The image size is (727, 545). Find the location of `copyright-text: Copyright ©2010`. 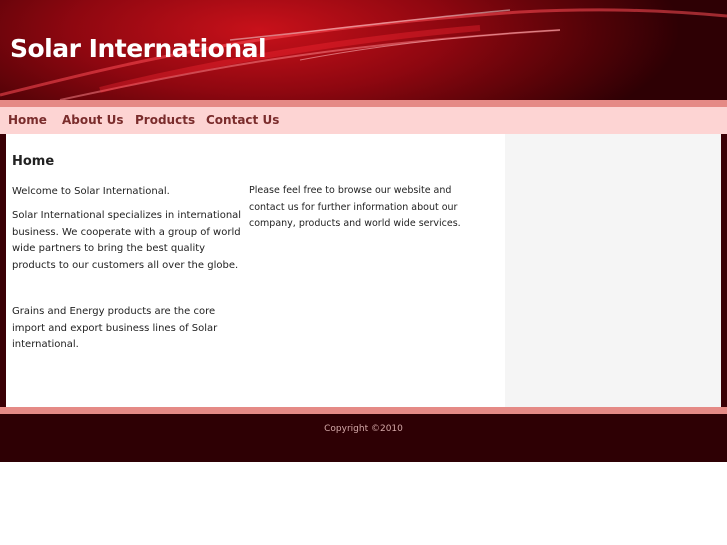

copyright-text: Copyright ©2010 is located at coordinates (363, 429).